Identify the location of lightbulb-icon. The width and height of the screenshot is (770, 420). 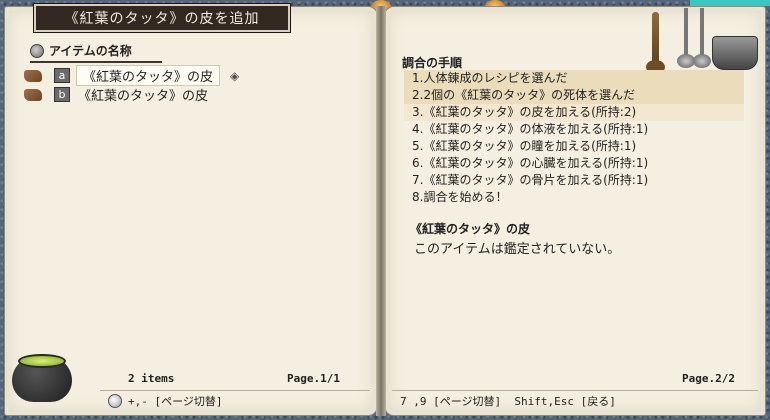
(115, 401).